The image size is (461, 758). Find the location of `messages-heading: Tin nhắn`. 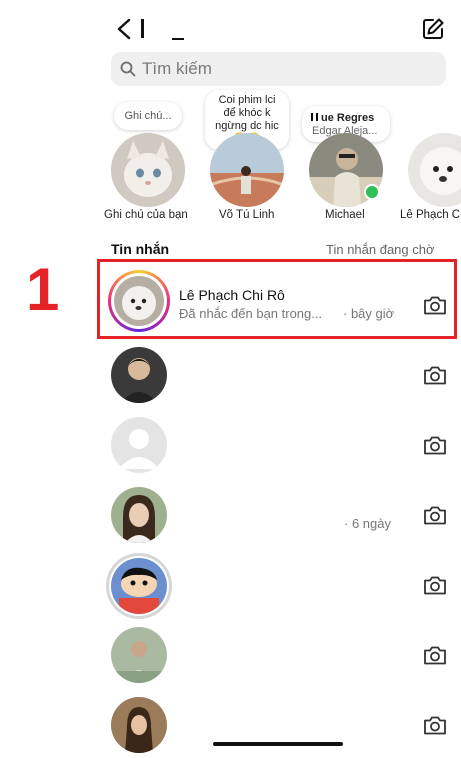

messages-heading: Tin nhắn is located at coordinates (140, 249).